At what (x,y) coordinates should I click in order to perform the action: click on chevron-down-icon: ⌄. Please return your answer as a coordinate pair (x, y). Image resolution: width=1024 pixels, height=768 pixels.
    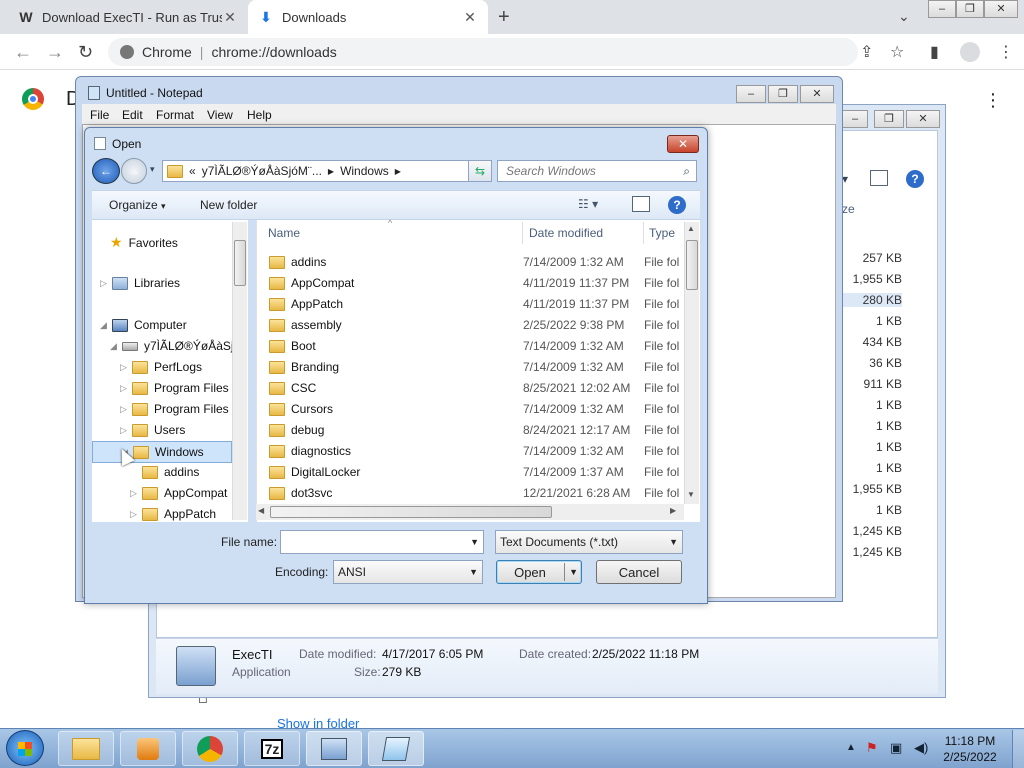
    Looking at the image, I should click on (904, 16).